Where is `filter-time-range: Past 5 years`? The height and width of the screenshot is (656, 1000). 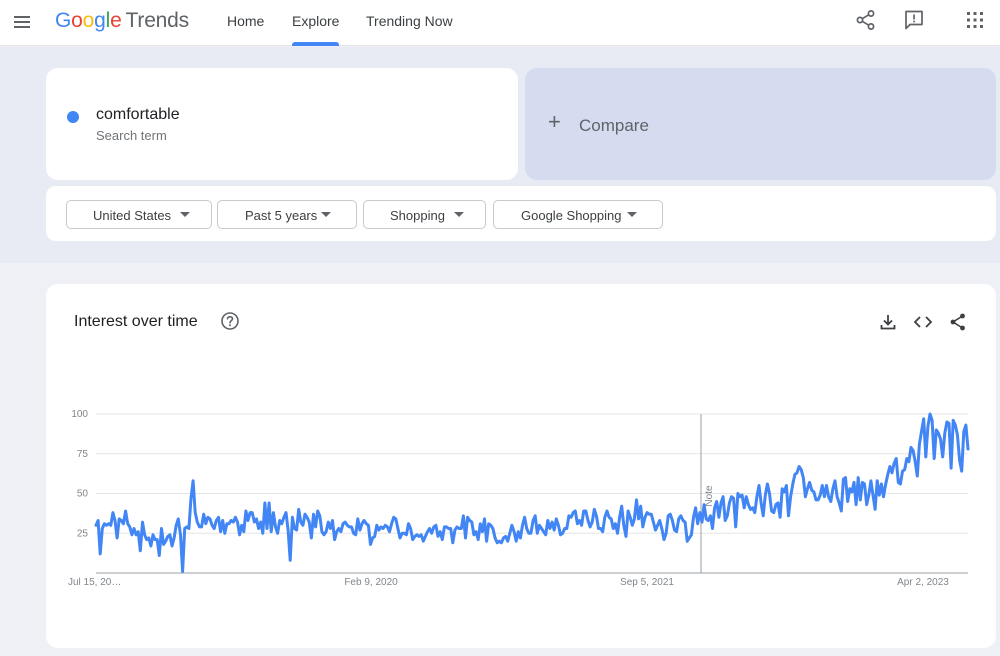 filter-time-range: Past 5 years is located at coordinates (287, 214).